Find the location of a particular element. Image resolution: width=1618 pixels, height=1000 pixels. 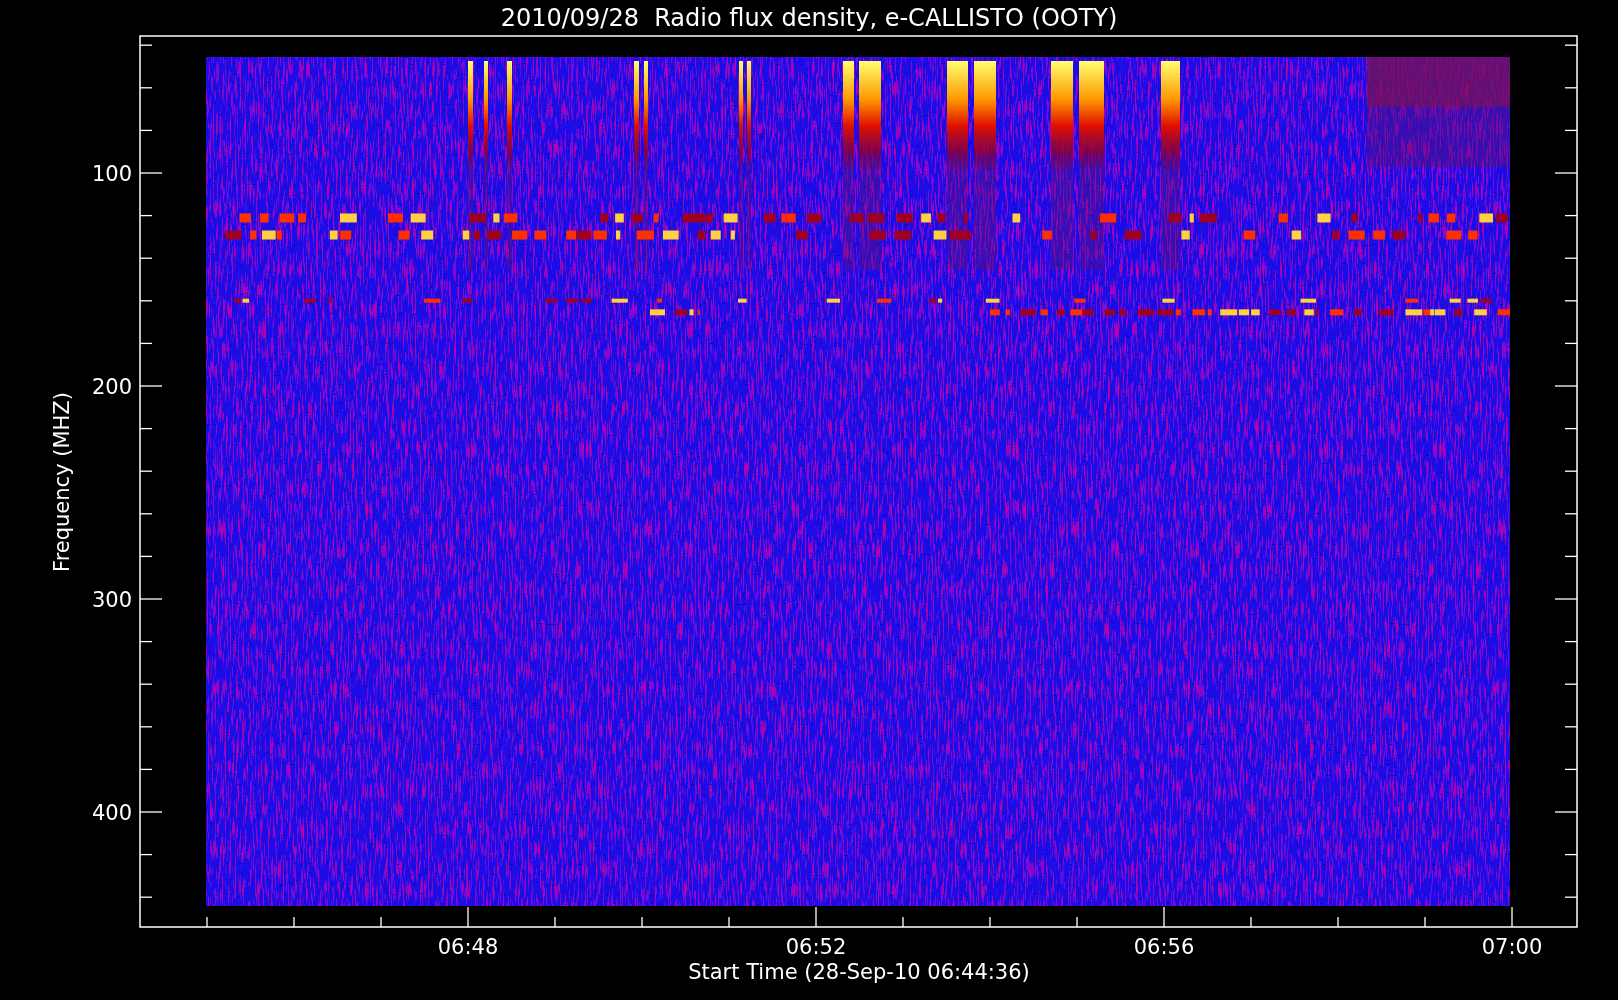

chart-title: 2010/09/28 Radio flux density, e-CALLISTO (OOTY) is located at coordinates (809, 18).